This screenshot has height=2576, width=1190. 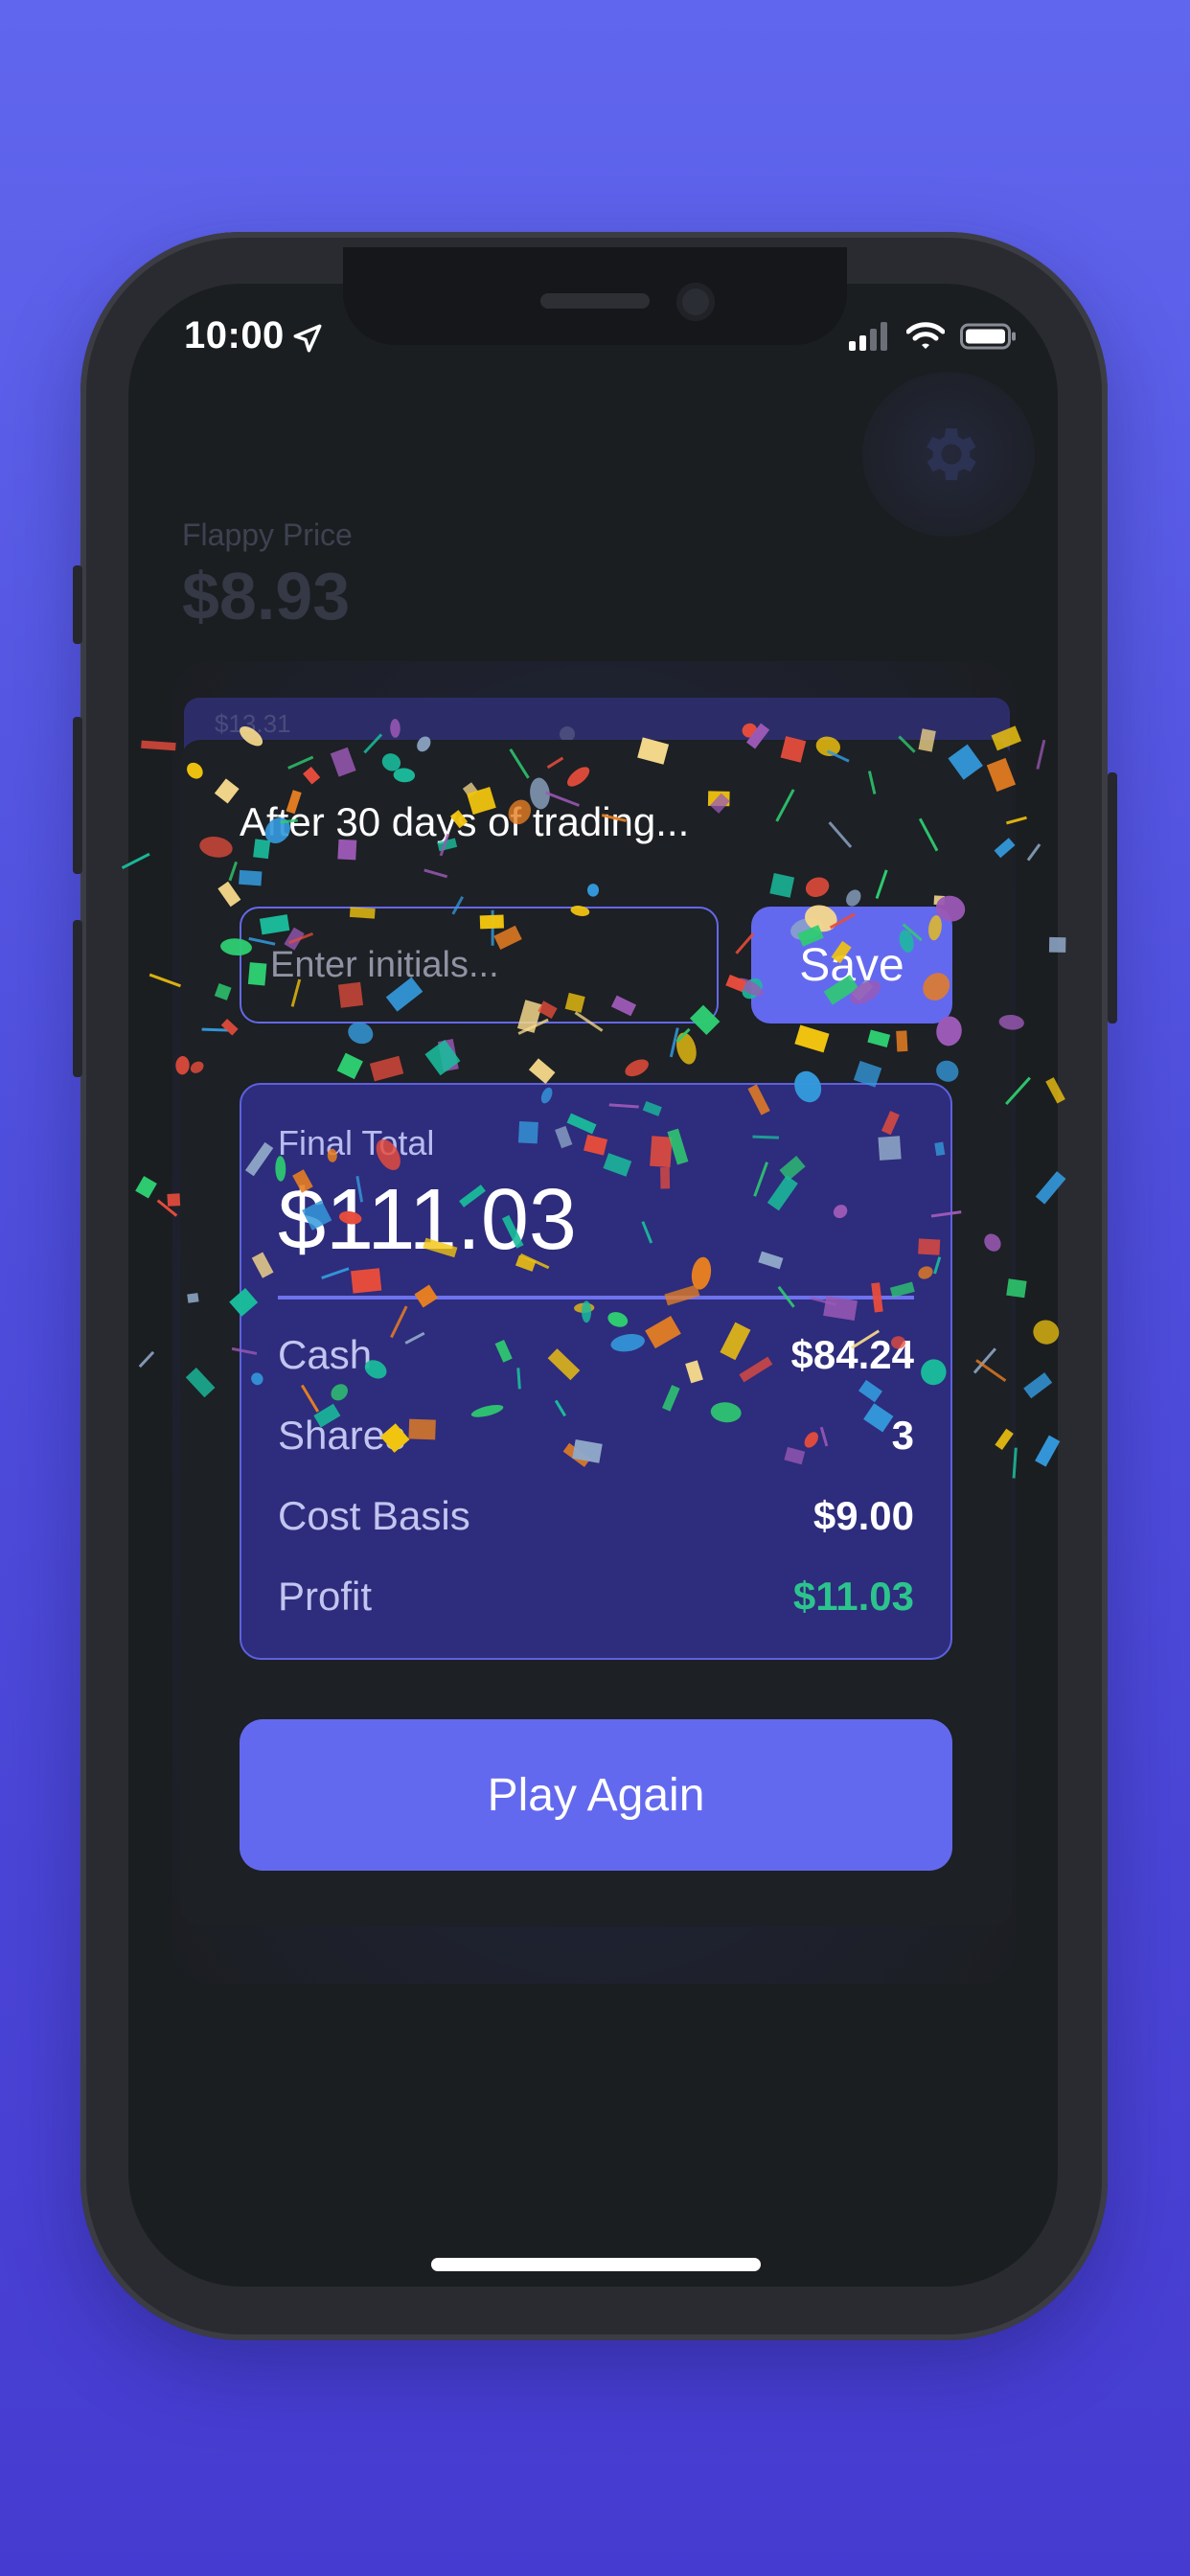 I want to click on chart-high-label: $13.31, so click(x=253, y=723).